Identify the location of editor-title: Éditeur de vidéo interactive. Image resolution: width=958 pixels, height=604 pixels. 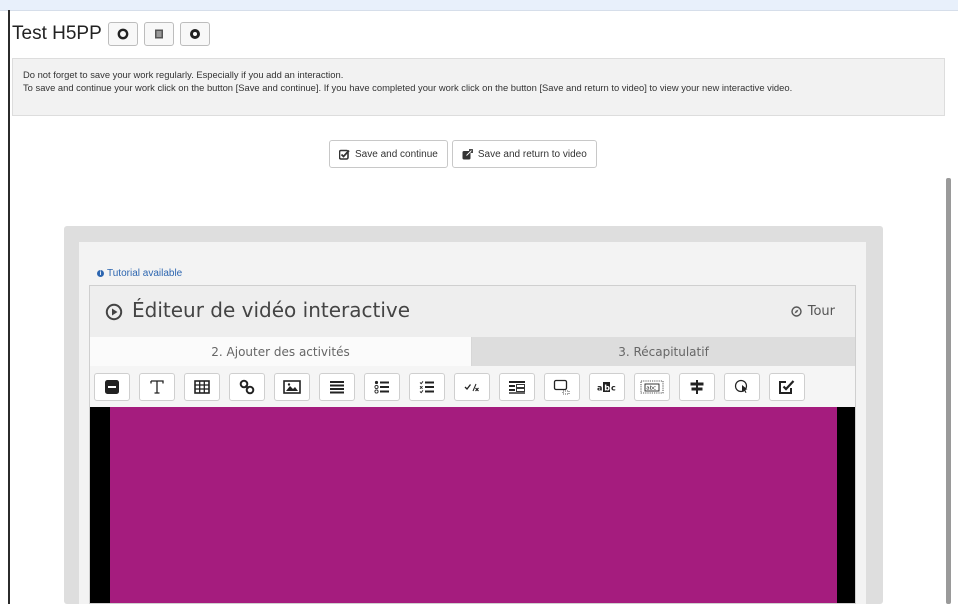
(271, 310).